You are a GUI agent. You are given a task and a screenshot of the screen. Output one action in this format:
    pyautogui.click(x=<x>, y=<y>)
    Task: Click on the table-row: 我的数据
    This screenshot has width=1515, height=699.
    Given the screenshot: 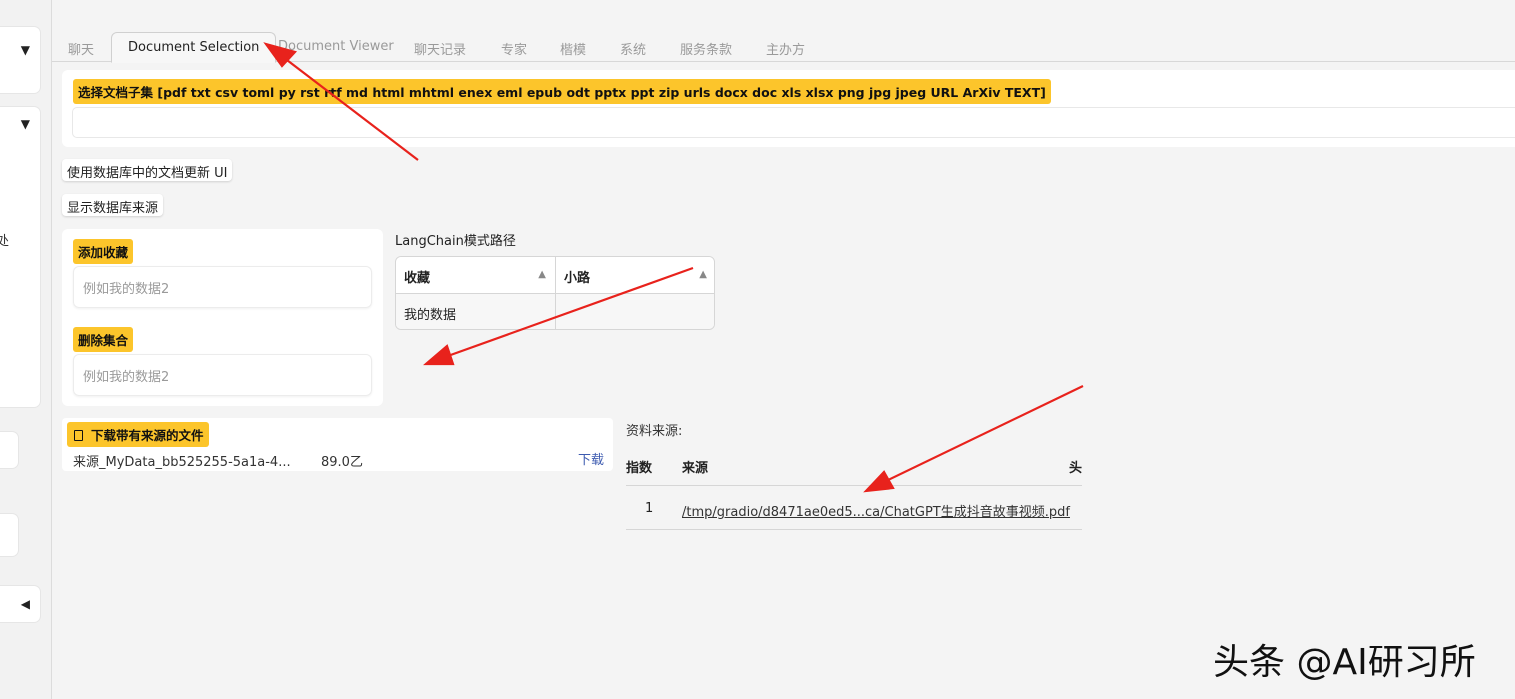 What is the action you would take?
    pyautogui.click(x=555, y=311)
    